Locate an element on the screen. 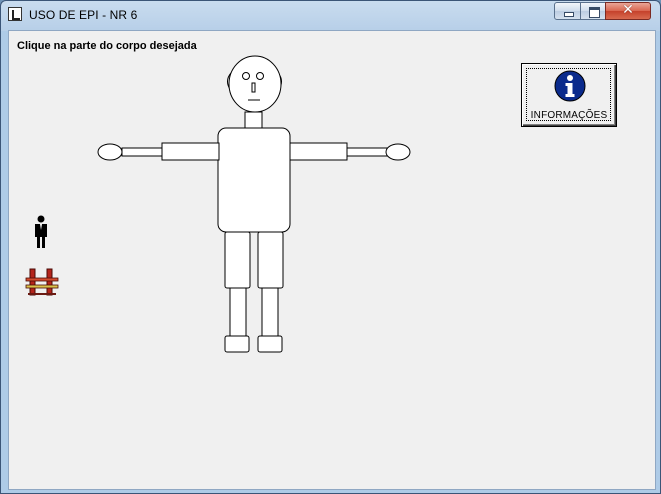  right-thigh is located at coordinates (270, 260).